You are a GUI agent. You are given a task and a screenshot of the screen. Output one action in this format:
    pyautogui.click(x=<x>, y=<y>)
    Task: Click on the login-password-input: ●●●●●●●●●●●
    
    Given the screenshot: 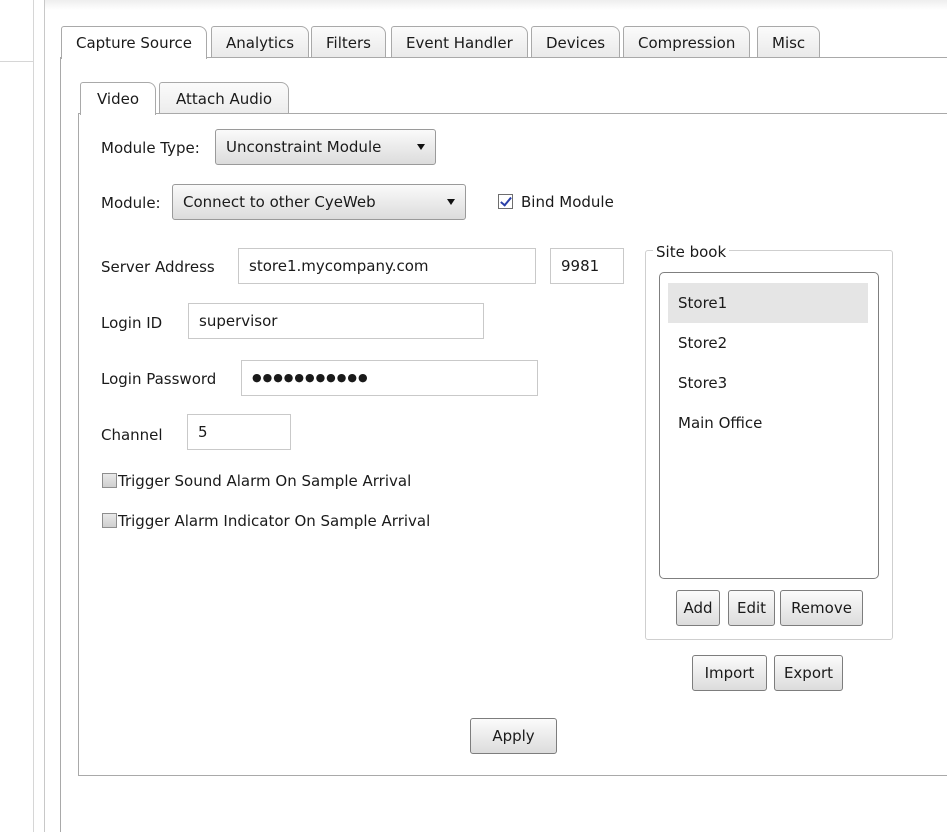 What is the action you would take?
    pyautogui.click(x=389, y=378)
    